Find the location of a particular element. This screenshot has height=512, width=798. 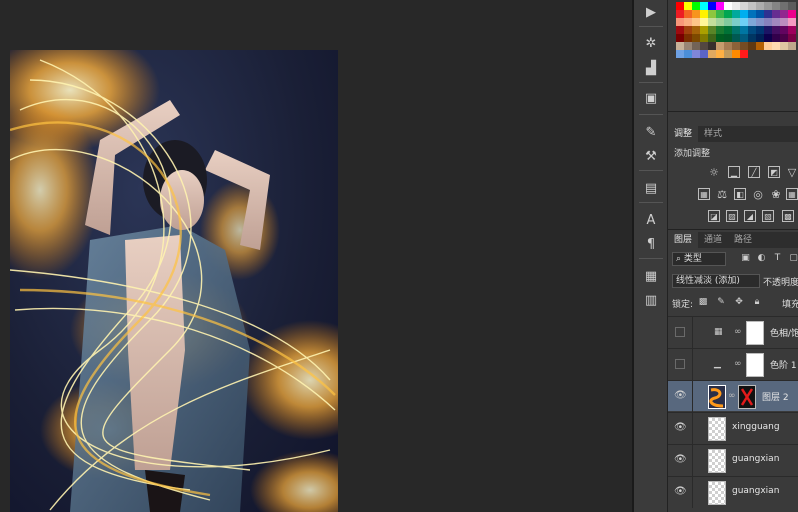

blend-mode-select: 线性减淡 (添加) is located at coordinates (716, 281).